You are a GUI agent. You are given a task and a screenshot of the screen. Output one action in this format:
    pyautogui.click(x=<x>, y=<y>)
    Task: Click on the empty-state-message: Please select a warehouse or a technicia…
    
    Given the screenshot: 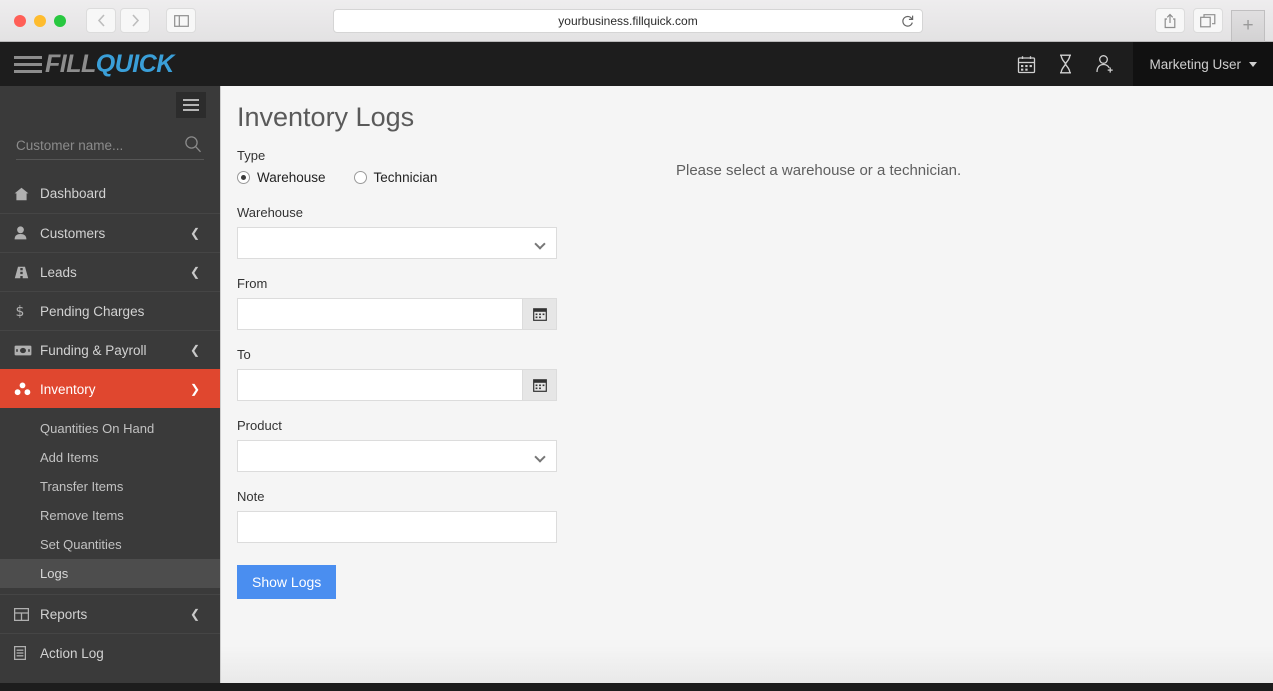 What is the action you would take?
    pyautogui.click(x=819, y=170)
    